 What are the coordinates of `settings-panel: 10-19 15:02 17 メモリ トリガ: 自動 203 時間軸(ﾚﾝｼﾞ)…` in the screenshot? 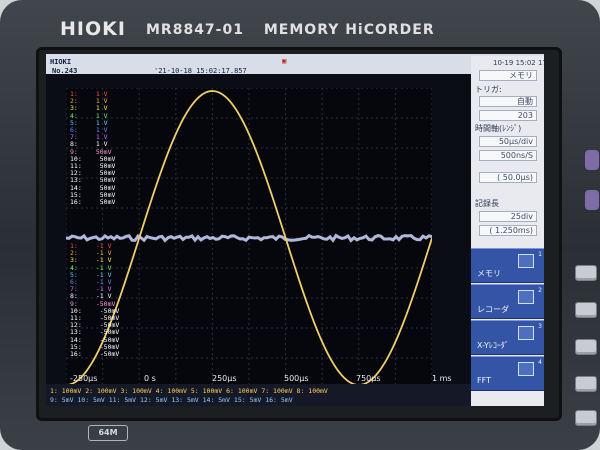 It's located at (507, 231).